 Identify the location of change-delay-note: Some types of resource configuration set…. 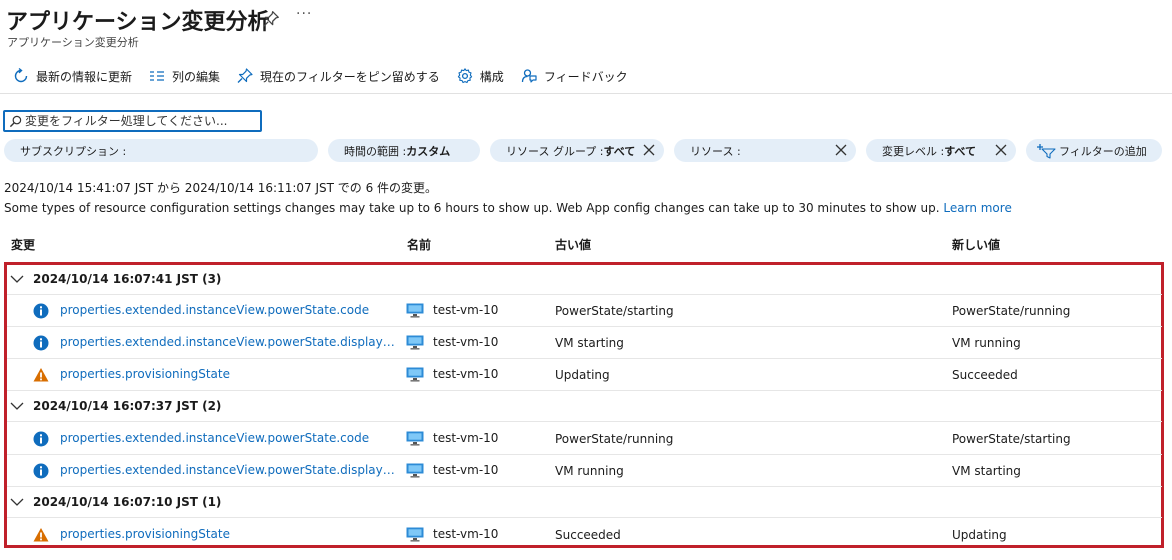
(508, 208).